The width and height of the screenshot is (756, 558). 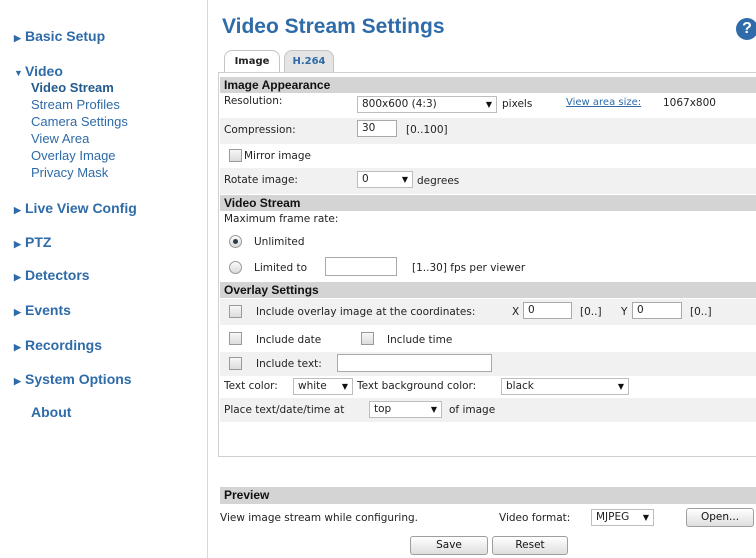 What do you see at coordinates (488, 221) in the screenshot?
I see `max-frame-rate-row: Maximum frame rate:` at bounding box center [488, 221].